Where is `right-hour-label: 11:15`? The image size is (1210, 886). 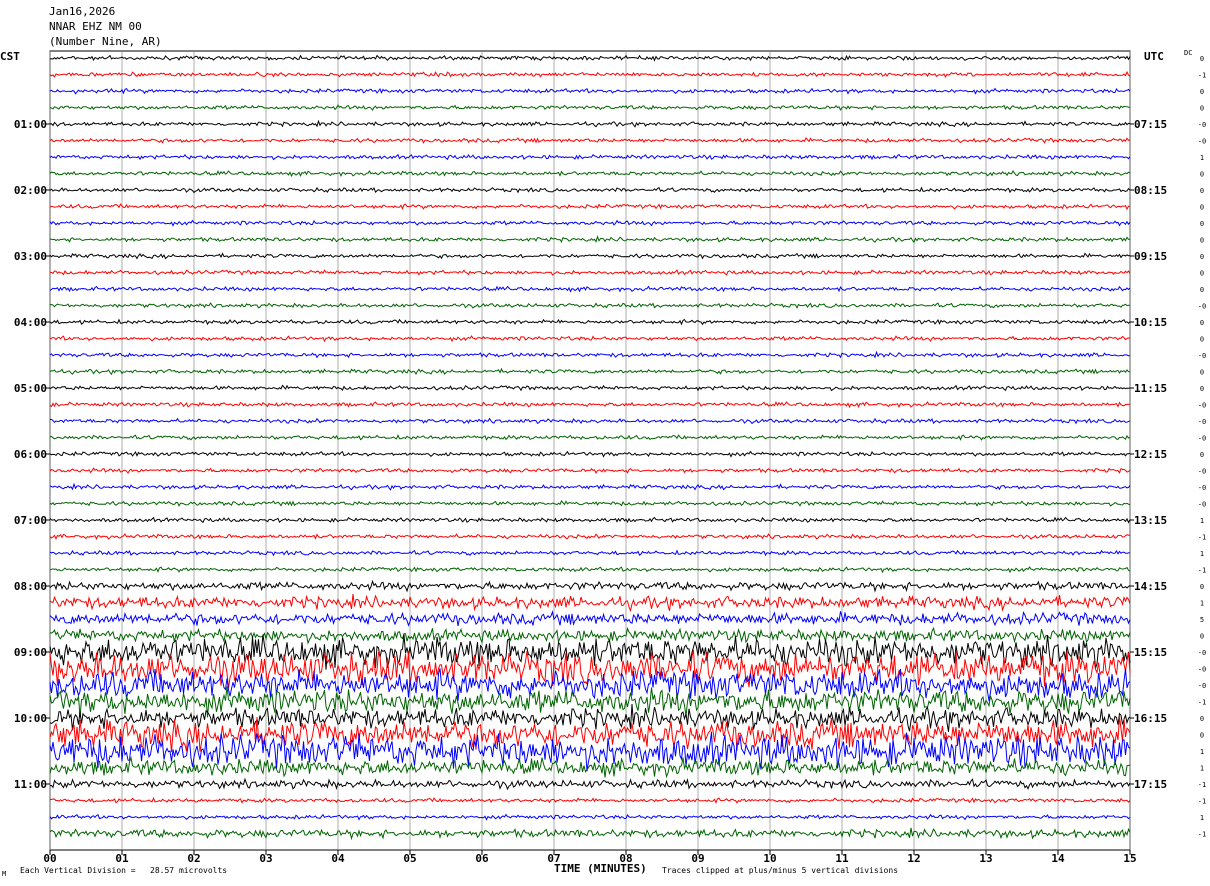
right-hour-label: 11:15 is located at coordinates (1150, 388).